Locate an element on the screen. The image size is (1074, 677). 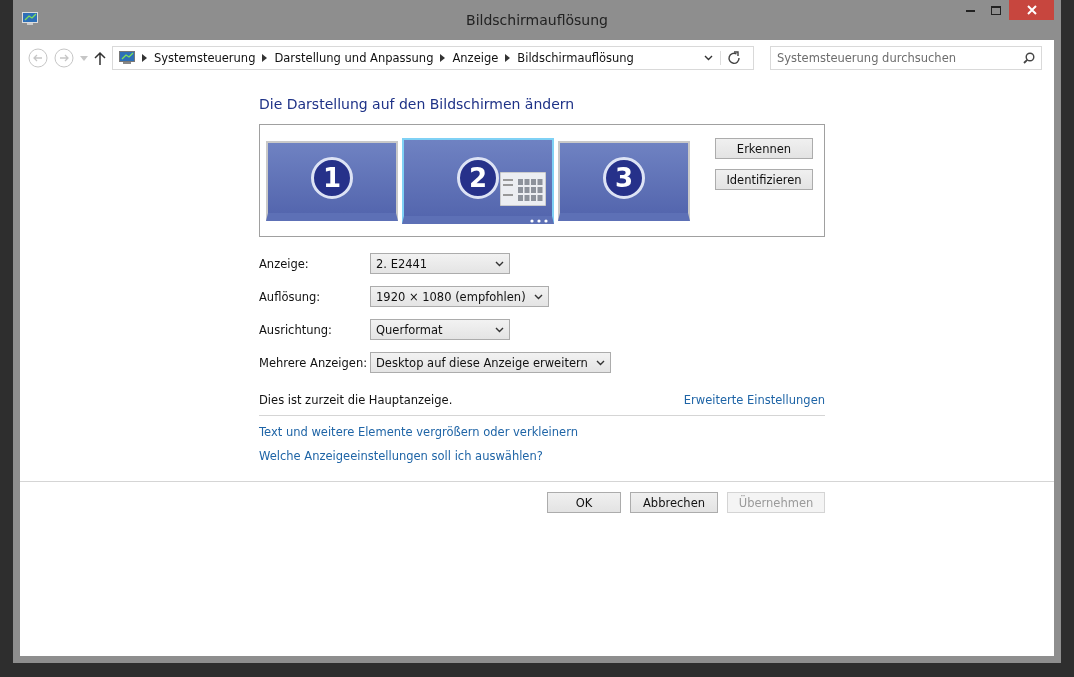
close-button is located at coordinates (1031, 10).